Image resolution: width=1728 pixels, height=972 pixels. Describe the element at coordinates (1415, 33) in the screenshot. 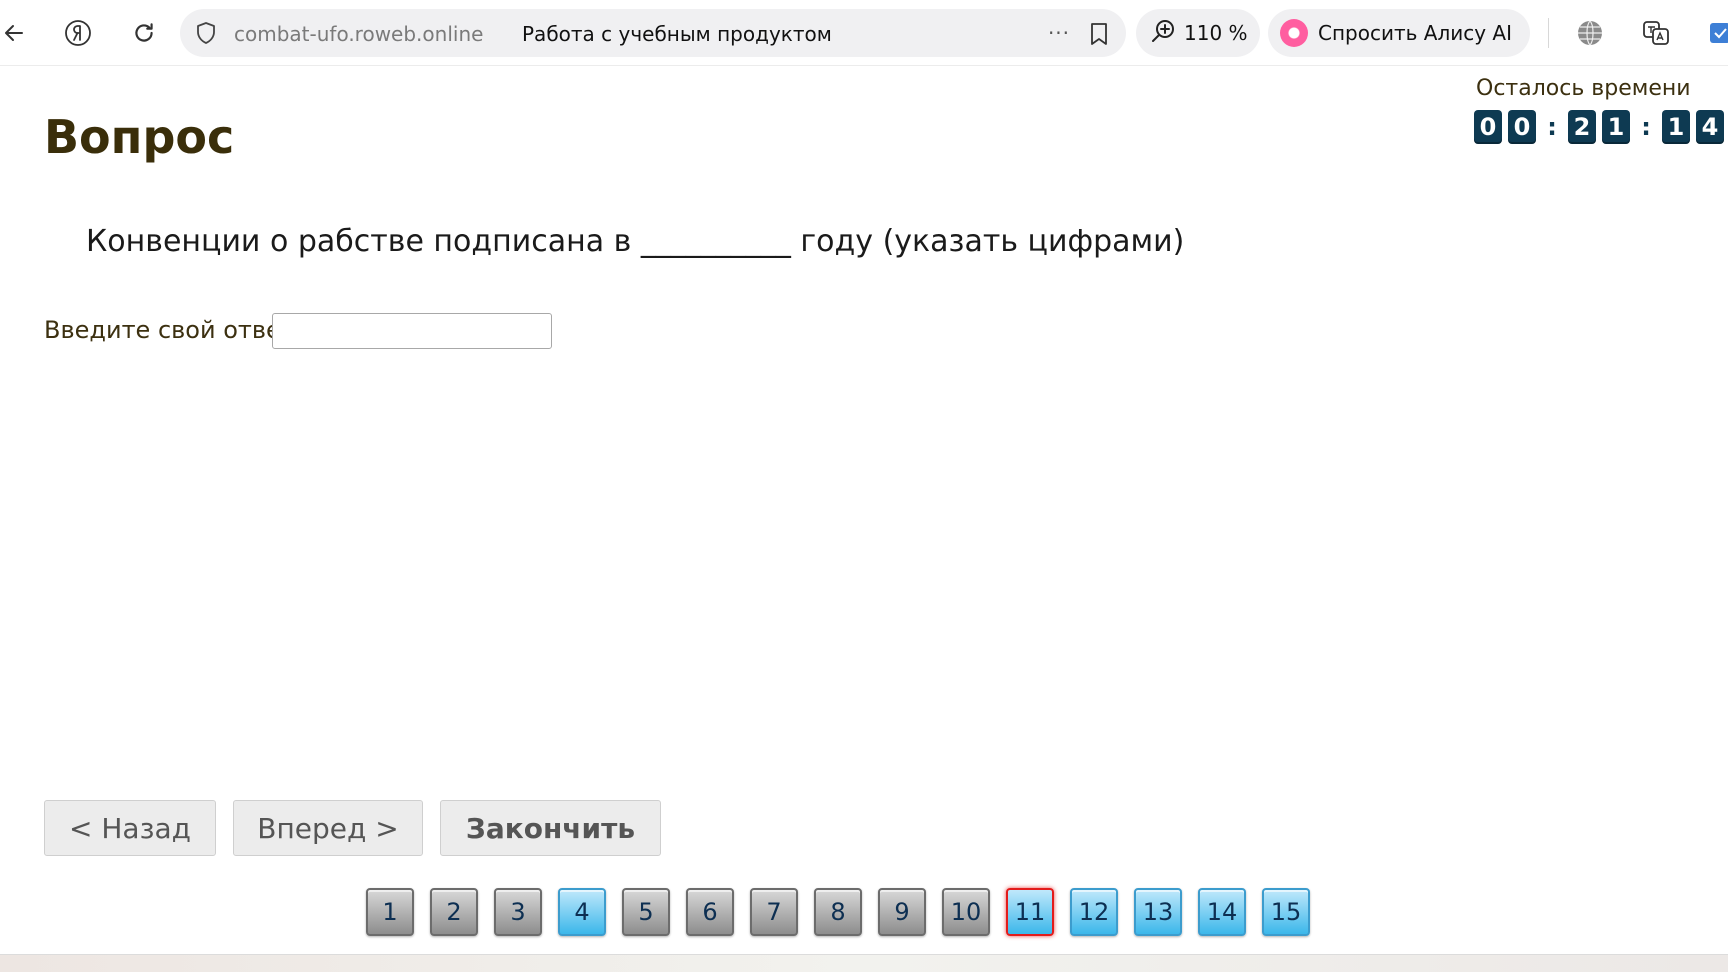

I see `ask-alice-label: Спросить Алису AI` at that location.